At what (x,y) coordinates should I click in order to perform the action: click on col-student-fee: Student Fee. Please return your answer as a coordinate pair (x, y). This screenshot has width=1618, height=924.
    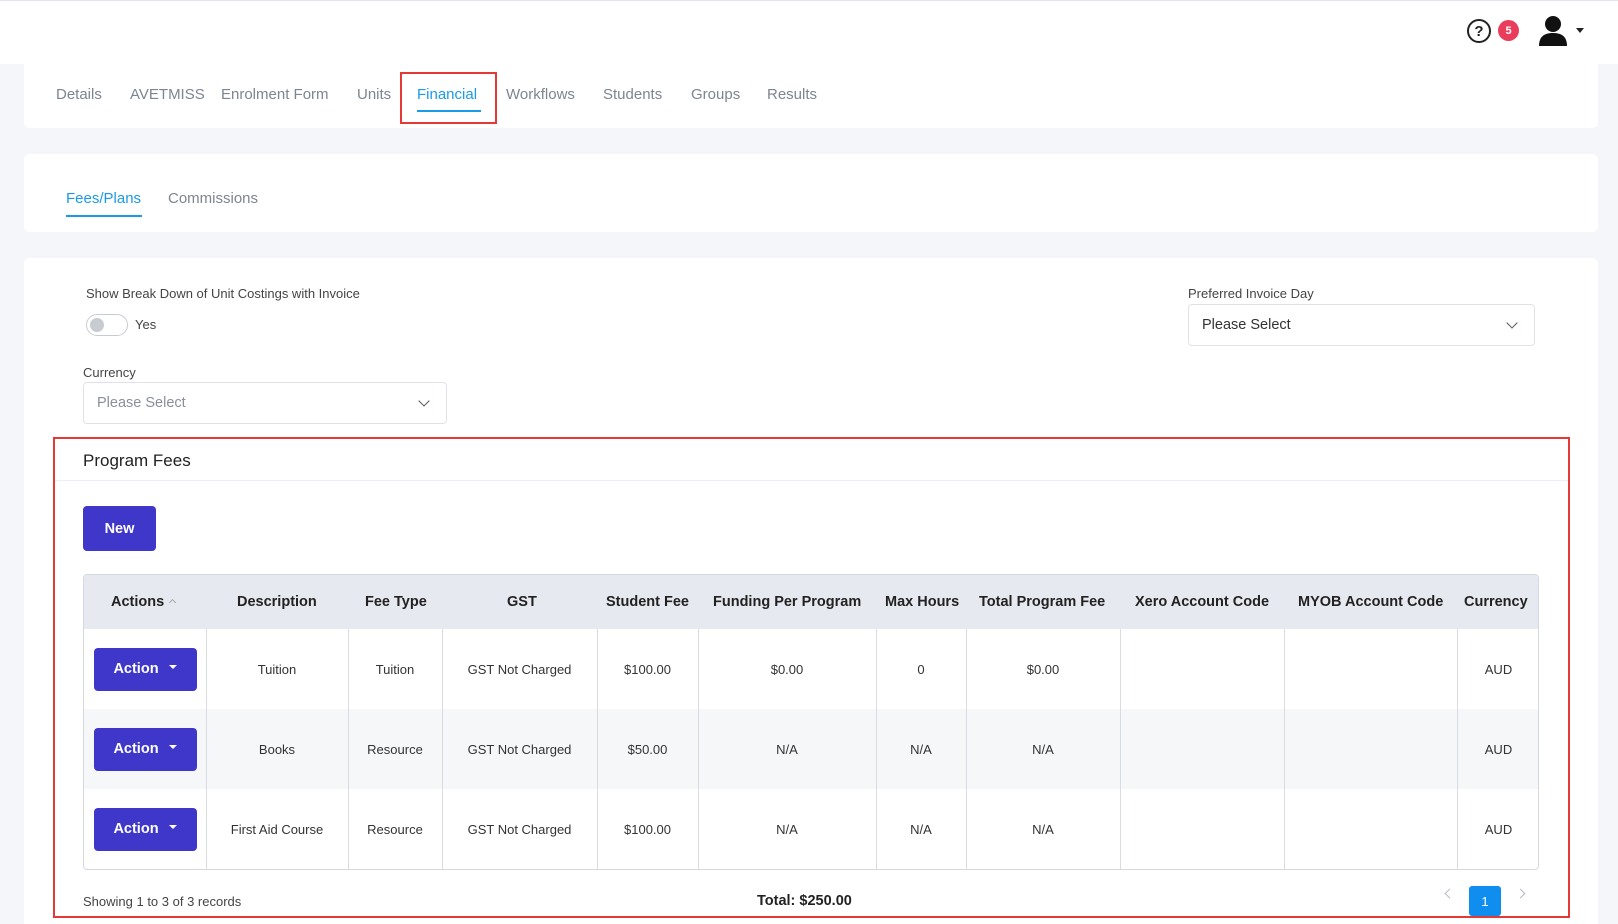
    Looking at the image, I should click on (647, 602).